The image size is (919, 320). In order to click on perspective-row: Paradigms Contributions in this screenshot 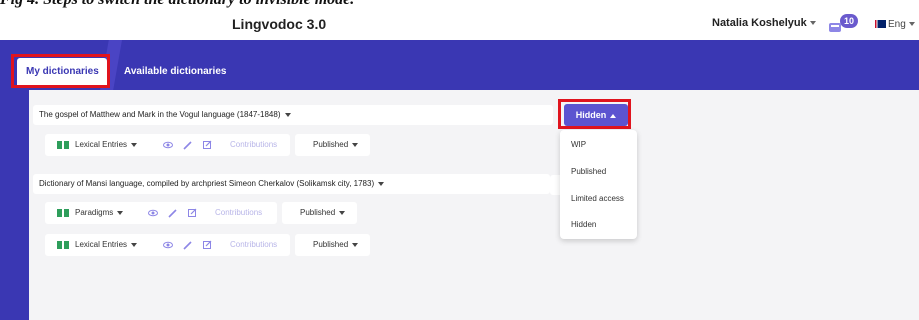, I will do `click(161, 213)`.